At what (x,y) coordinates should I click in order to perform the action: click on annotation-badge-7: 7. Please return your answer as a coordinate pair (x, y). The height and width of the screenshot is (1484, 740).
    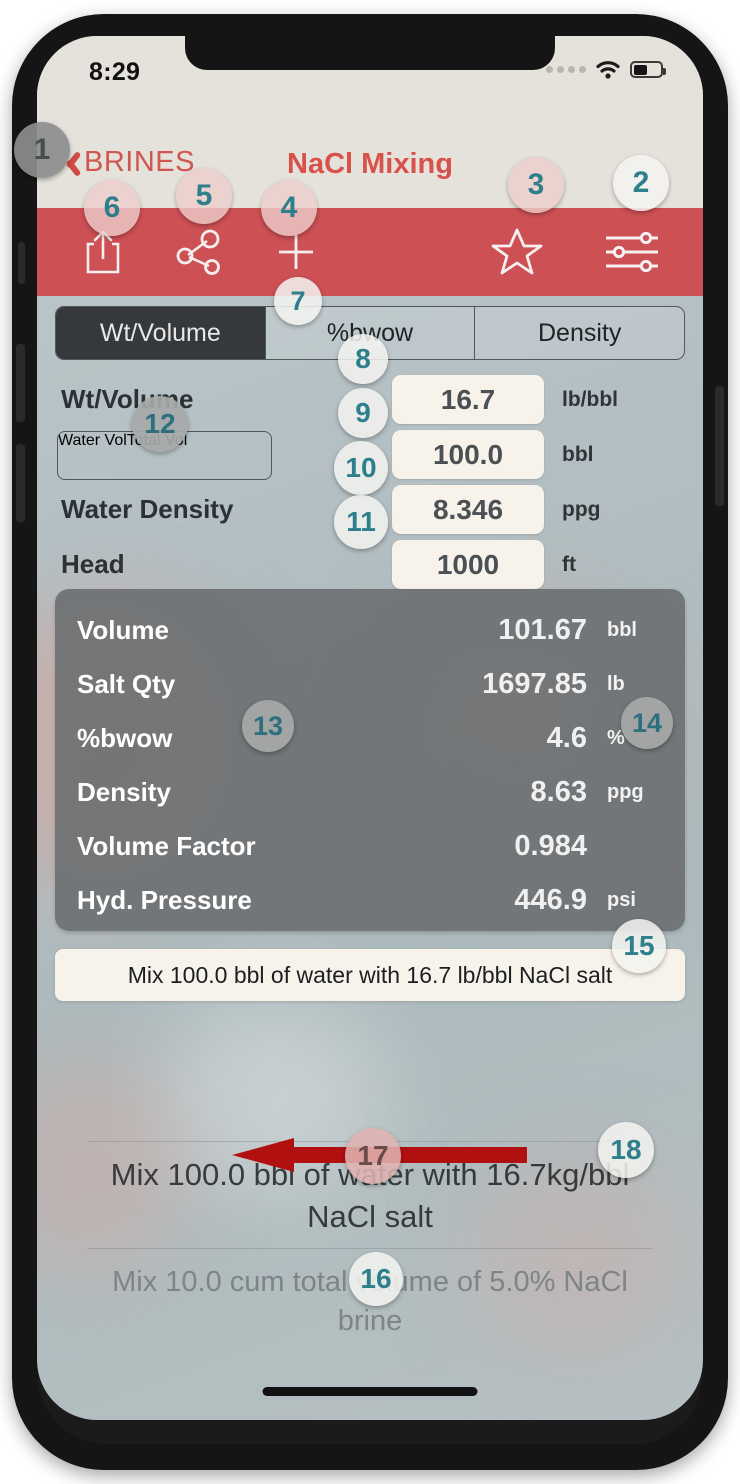
    Looking at the image, I should click on (298, 301).